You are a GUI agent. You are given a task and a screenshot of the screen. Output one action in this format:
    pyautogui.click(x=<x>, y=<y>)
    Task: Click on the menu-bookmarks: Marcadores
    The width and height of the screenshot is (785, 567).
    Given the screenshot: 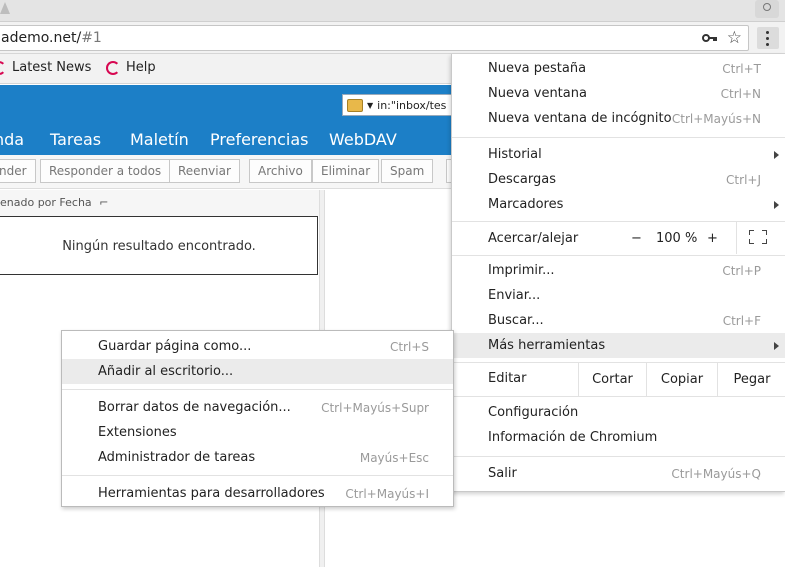 What is the action you would take?
    pyautogui.click(x=618, y=204)
    